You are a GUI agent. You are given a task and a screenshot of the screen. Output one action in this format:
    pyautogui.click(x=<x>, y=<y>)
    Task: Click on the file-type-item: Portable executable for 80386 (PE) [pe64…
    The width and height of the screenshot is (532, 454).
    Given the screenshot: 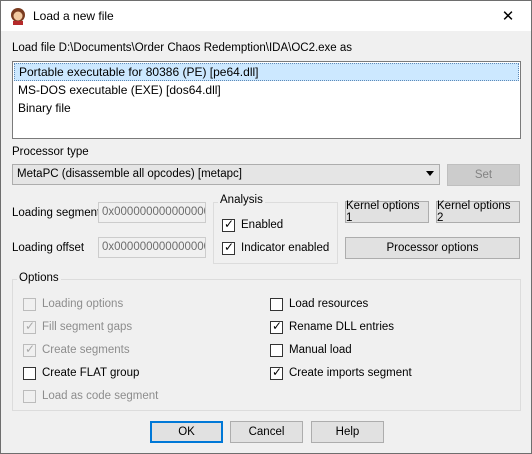 What is the action you would take?
    pyautogui.click(x=266, y=72)
    